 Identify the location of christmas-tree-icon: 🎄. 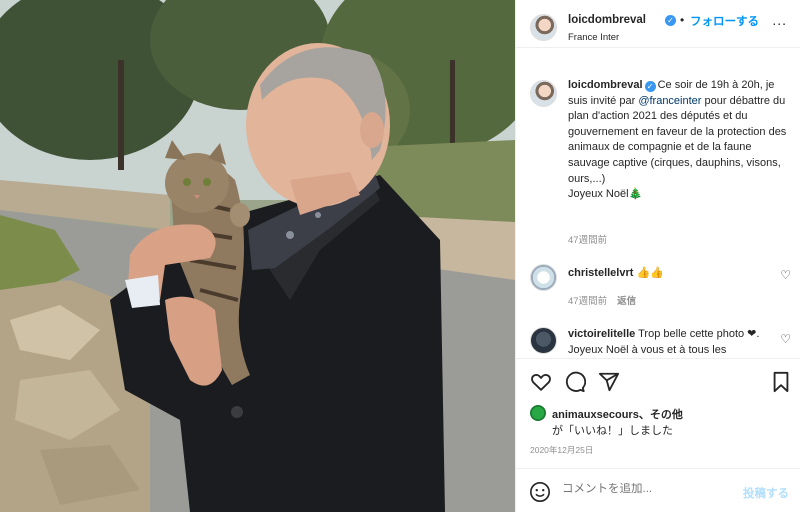
(635, 194).